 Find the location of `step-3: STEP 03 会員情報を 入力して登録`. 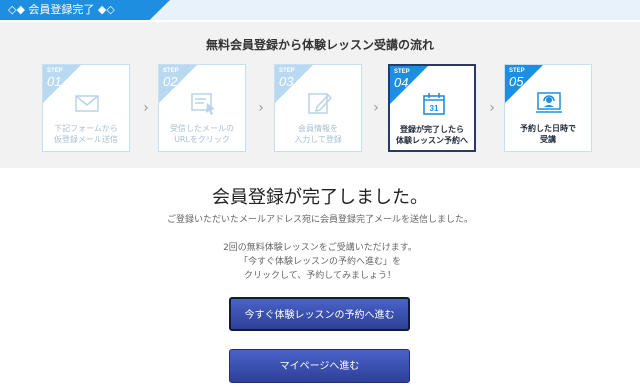

step-3: STEP 03 会員情報を 入力して登録 is located at coordinates (318, 108).